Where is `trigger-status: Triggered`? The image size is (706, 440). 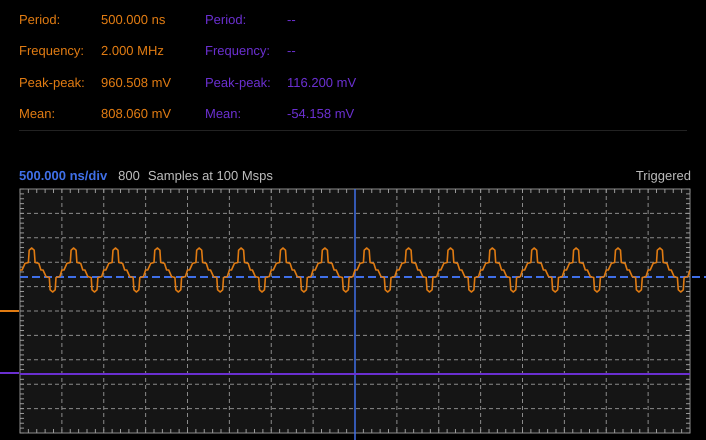
trigger-status: Triggered is located at coordinates (663, 176).